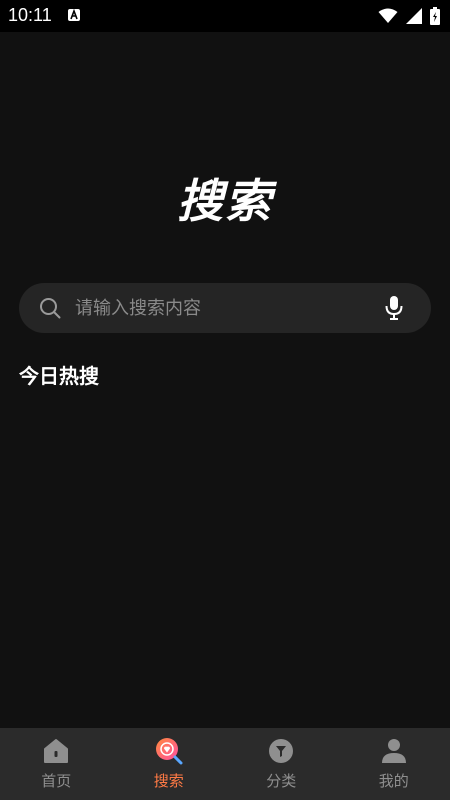 Image resolution: width=450 pixels, height=800 pixels. I want to click on home-icon, so click(56, 751).